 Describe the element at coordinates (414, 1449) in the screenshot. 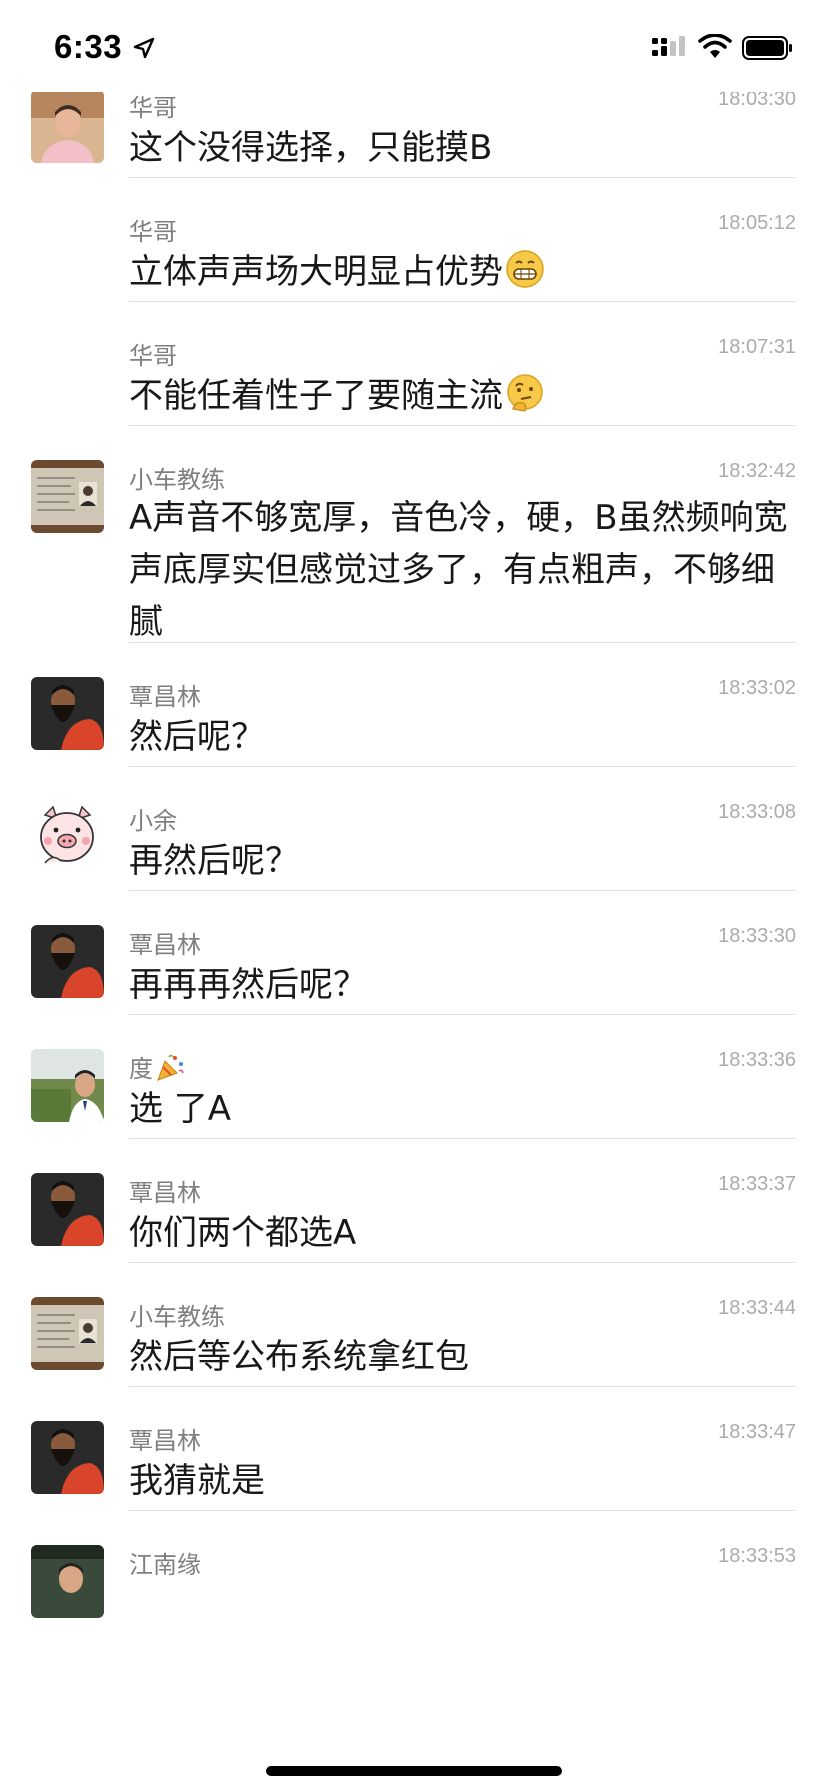

I see `message-row: 覃昌林 18:33:47 我猜就是` at that location.